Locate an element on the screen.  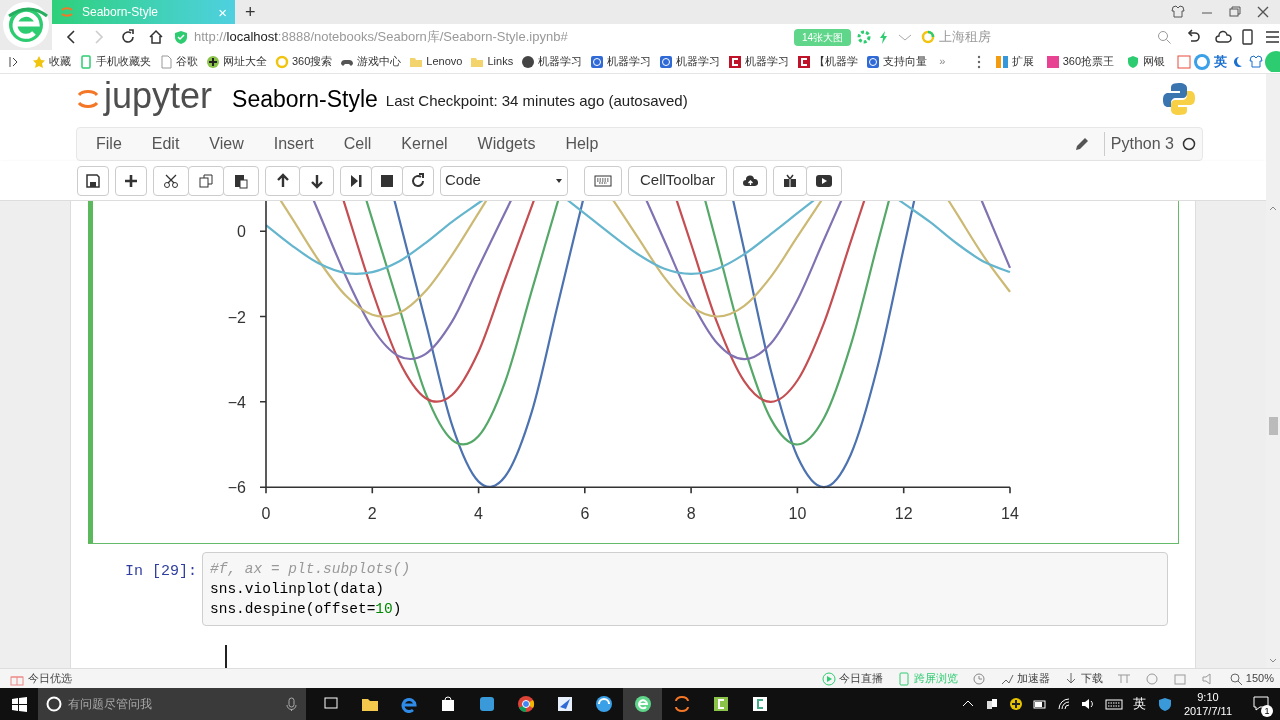
ime-indicator: 英 is located at coordinates (1139, 704).